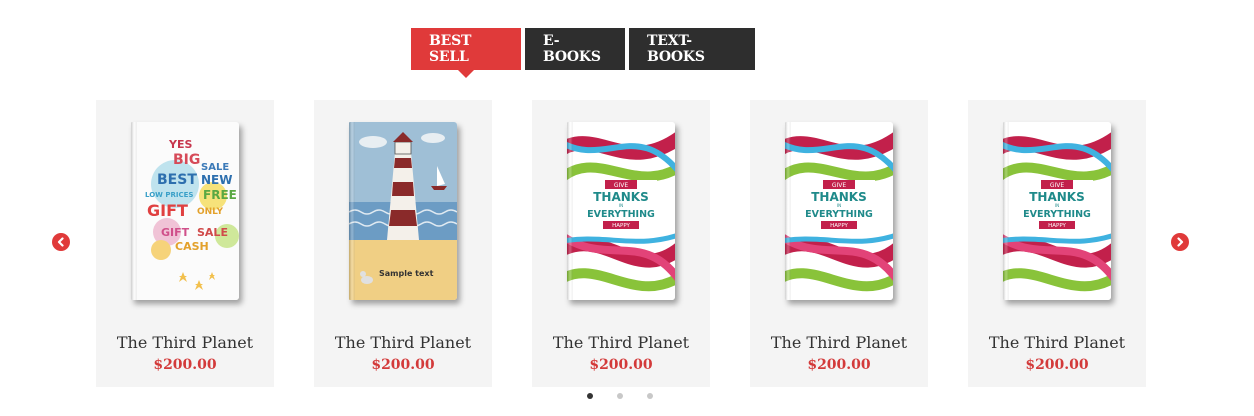 This screenshot has width=1254, height=416. Describe the element at coordinates (192, 246) in the screenshot. I see `svg-text: CASH` at that location.